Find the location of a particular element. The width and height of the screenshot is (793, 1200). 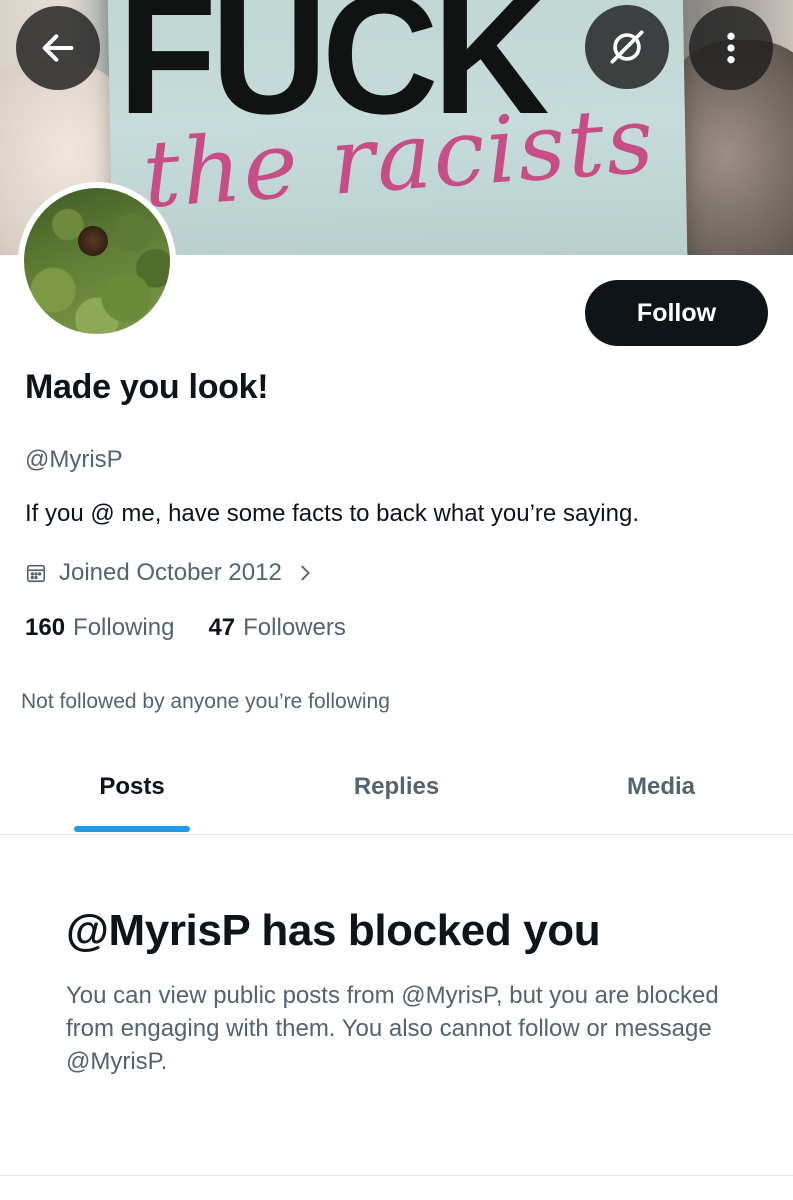

followers-stat: 47 Followers is located at coordinates (276, 628).